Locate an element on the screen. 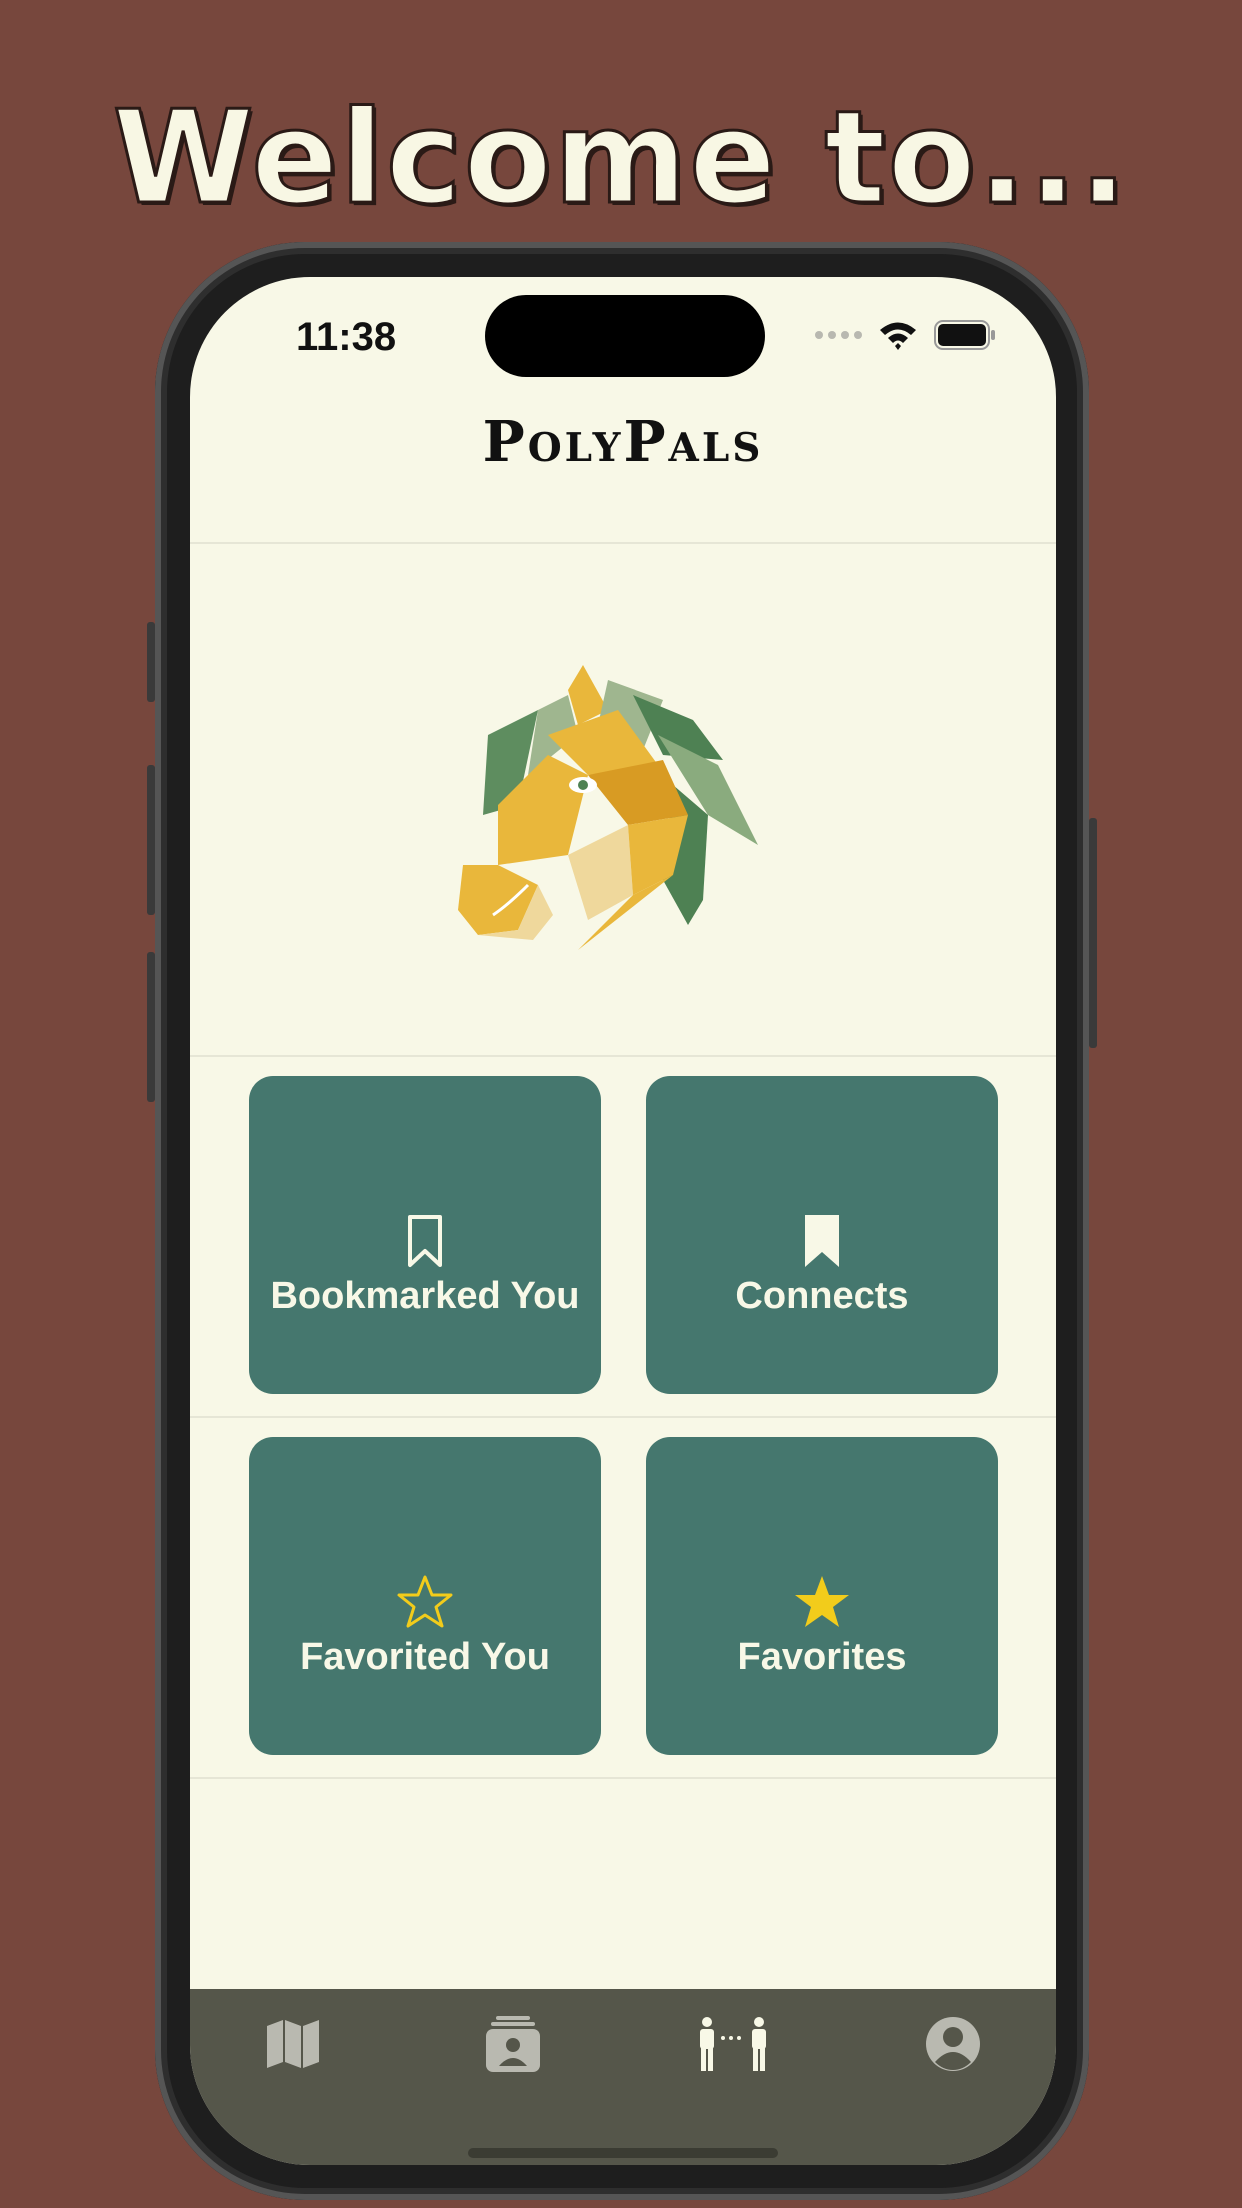 This screenshot has width=1242, height=2208. people-connect-icon is located at coordinates (733, 2044).